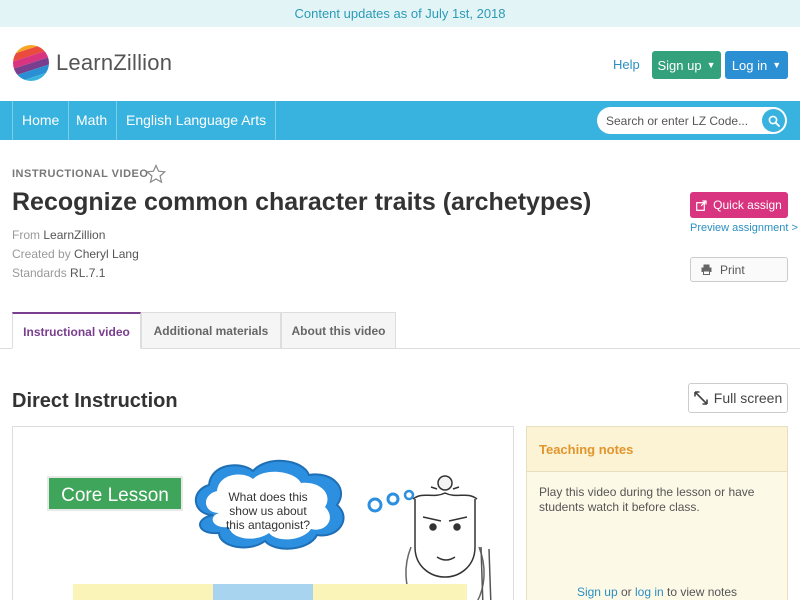  What do you see at coordinates (744, 228) in the screenshot?
I see `preview-assignment-link: Preview assignment >` at bounding box center [744, 228].